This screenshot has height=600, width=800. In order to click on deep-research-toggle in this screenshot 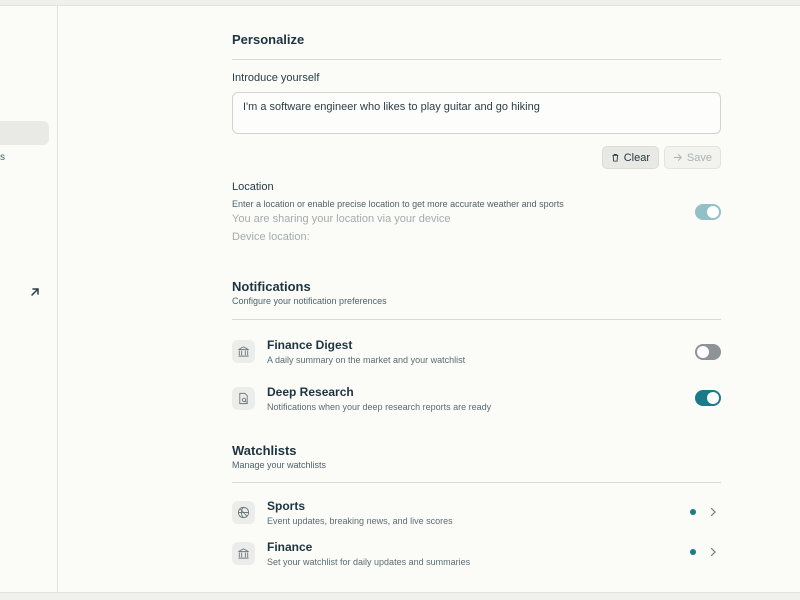, I will do `click(708, 398)`.